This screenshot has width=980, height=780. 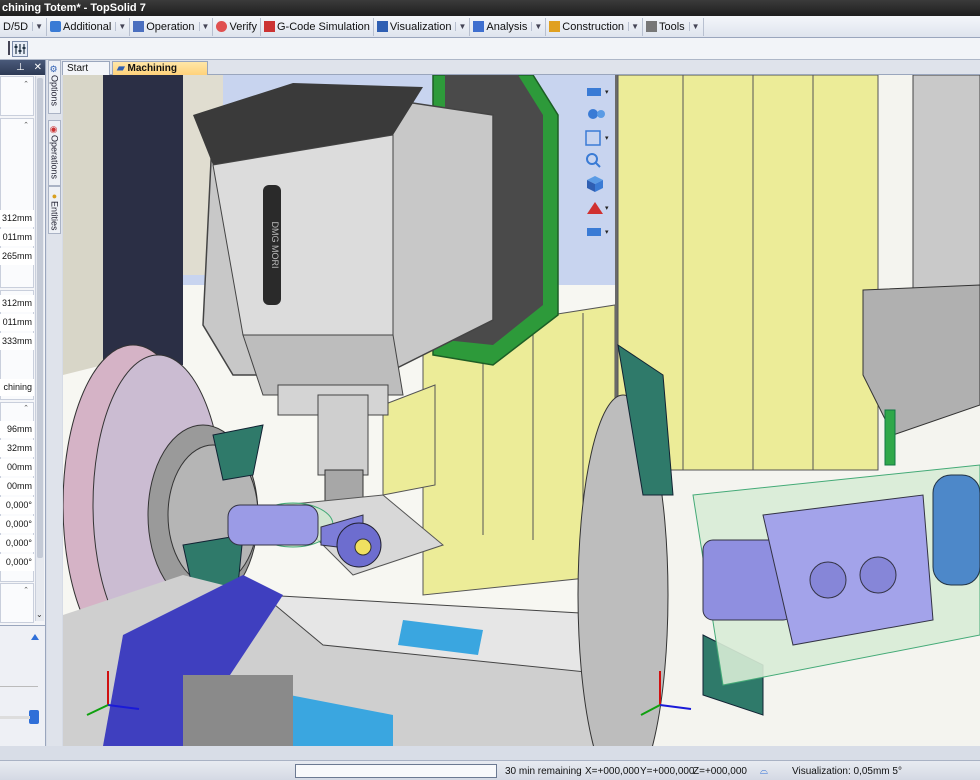 What do you see at coordinates (222, 26) in the screenshot?
I see `verify-icon` at bounding box center [222, 26].